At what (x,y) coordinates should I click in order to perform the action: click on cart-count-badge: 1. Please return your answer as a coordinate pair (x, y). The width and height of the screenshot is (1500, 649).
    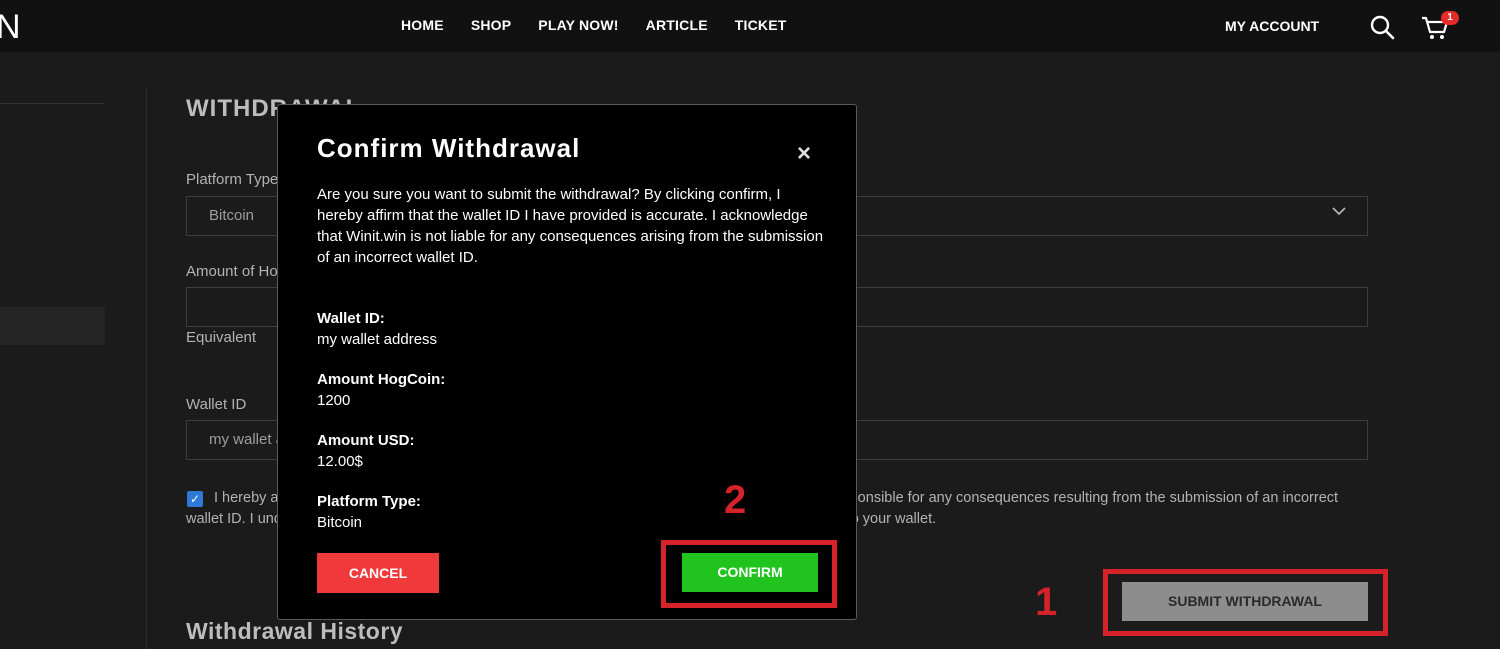
    Looking at the image, I should click on (1450, 18).